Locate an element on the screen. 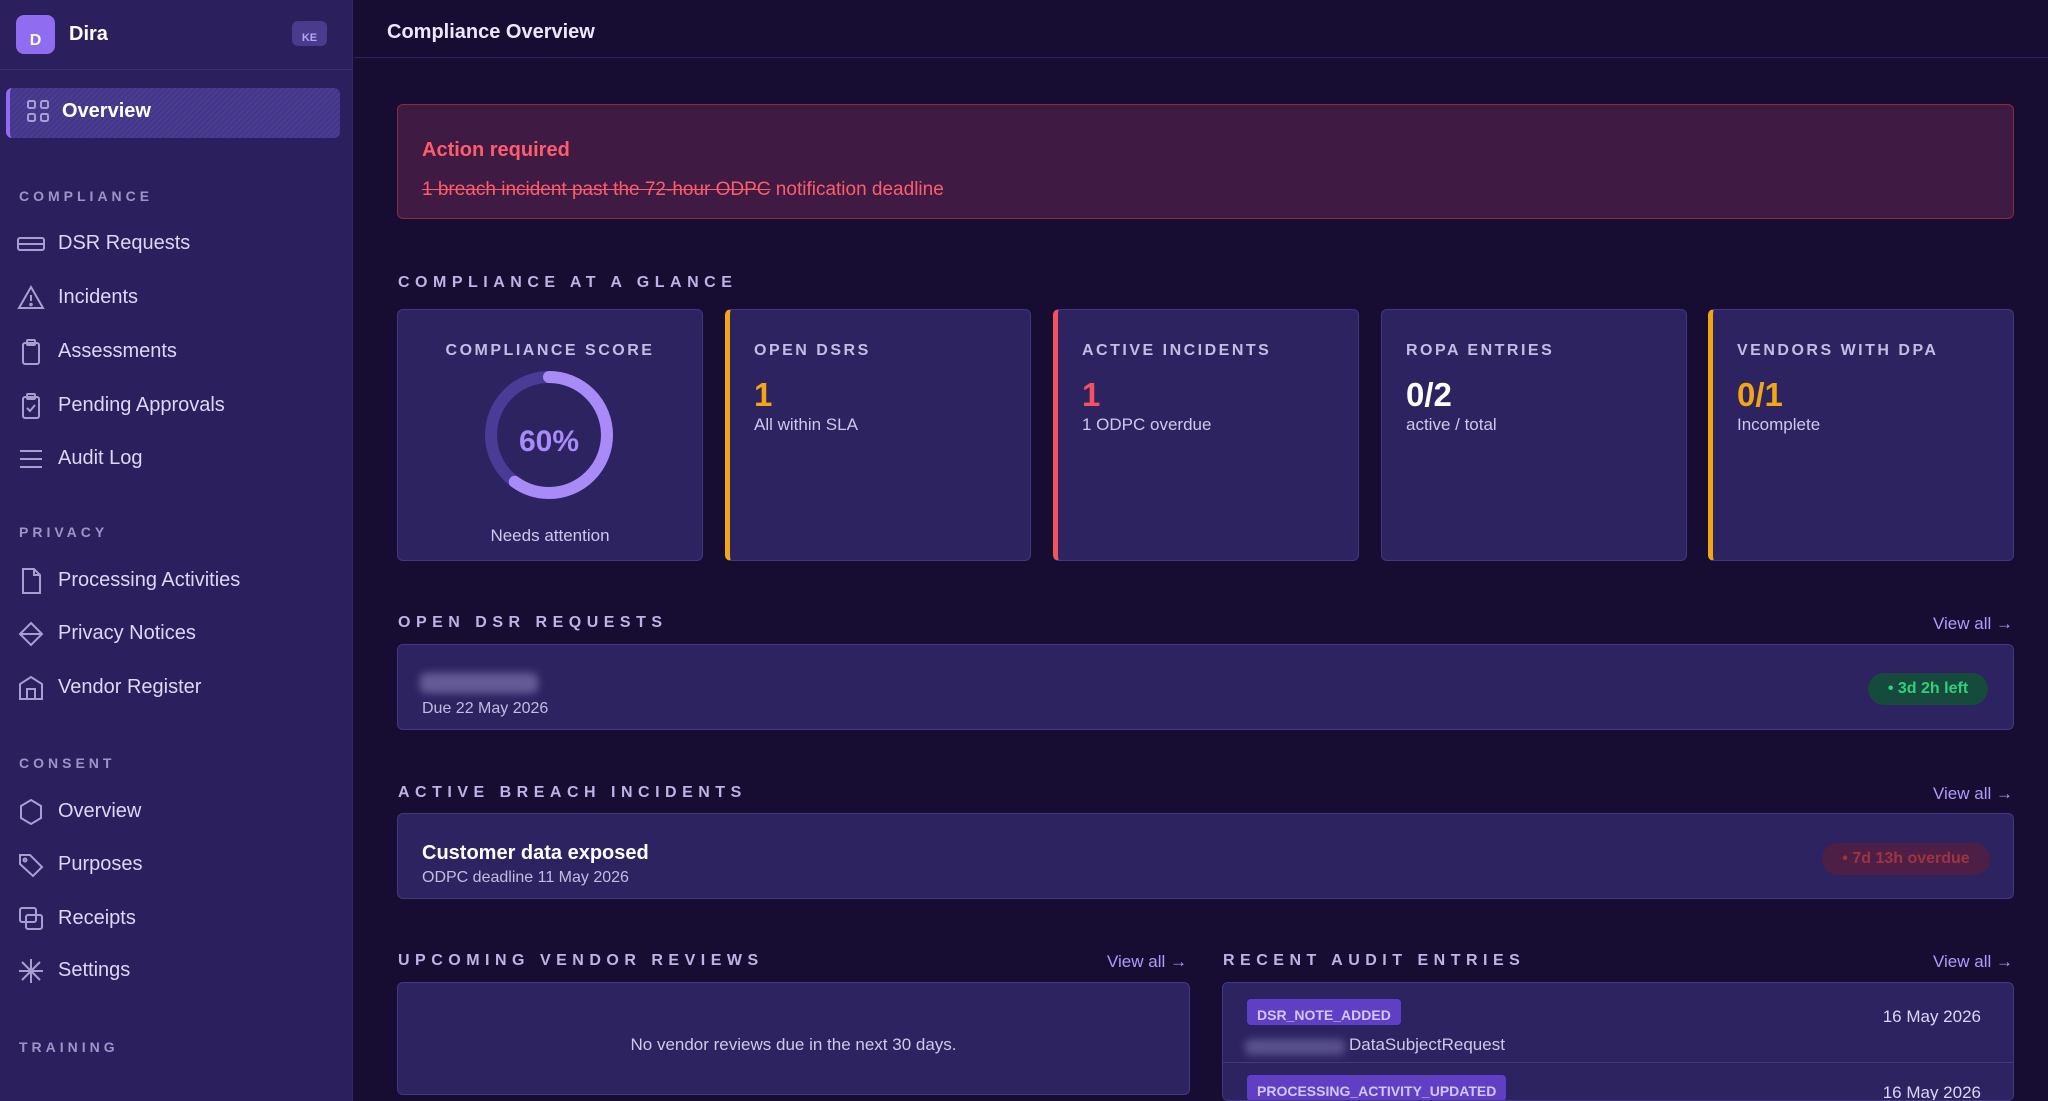 This screenshot has height=1101, width=2048. dsr-view-all-link: View all → is located at coordinates (1973, 624).